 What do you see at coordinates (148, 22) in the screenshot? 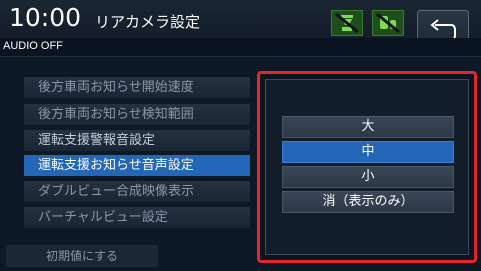
I see `page-title: リアカメラ設定` at bounding box center [148, 22].